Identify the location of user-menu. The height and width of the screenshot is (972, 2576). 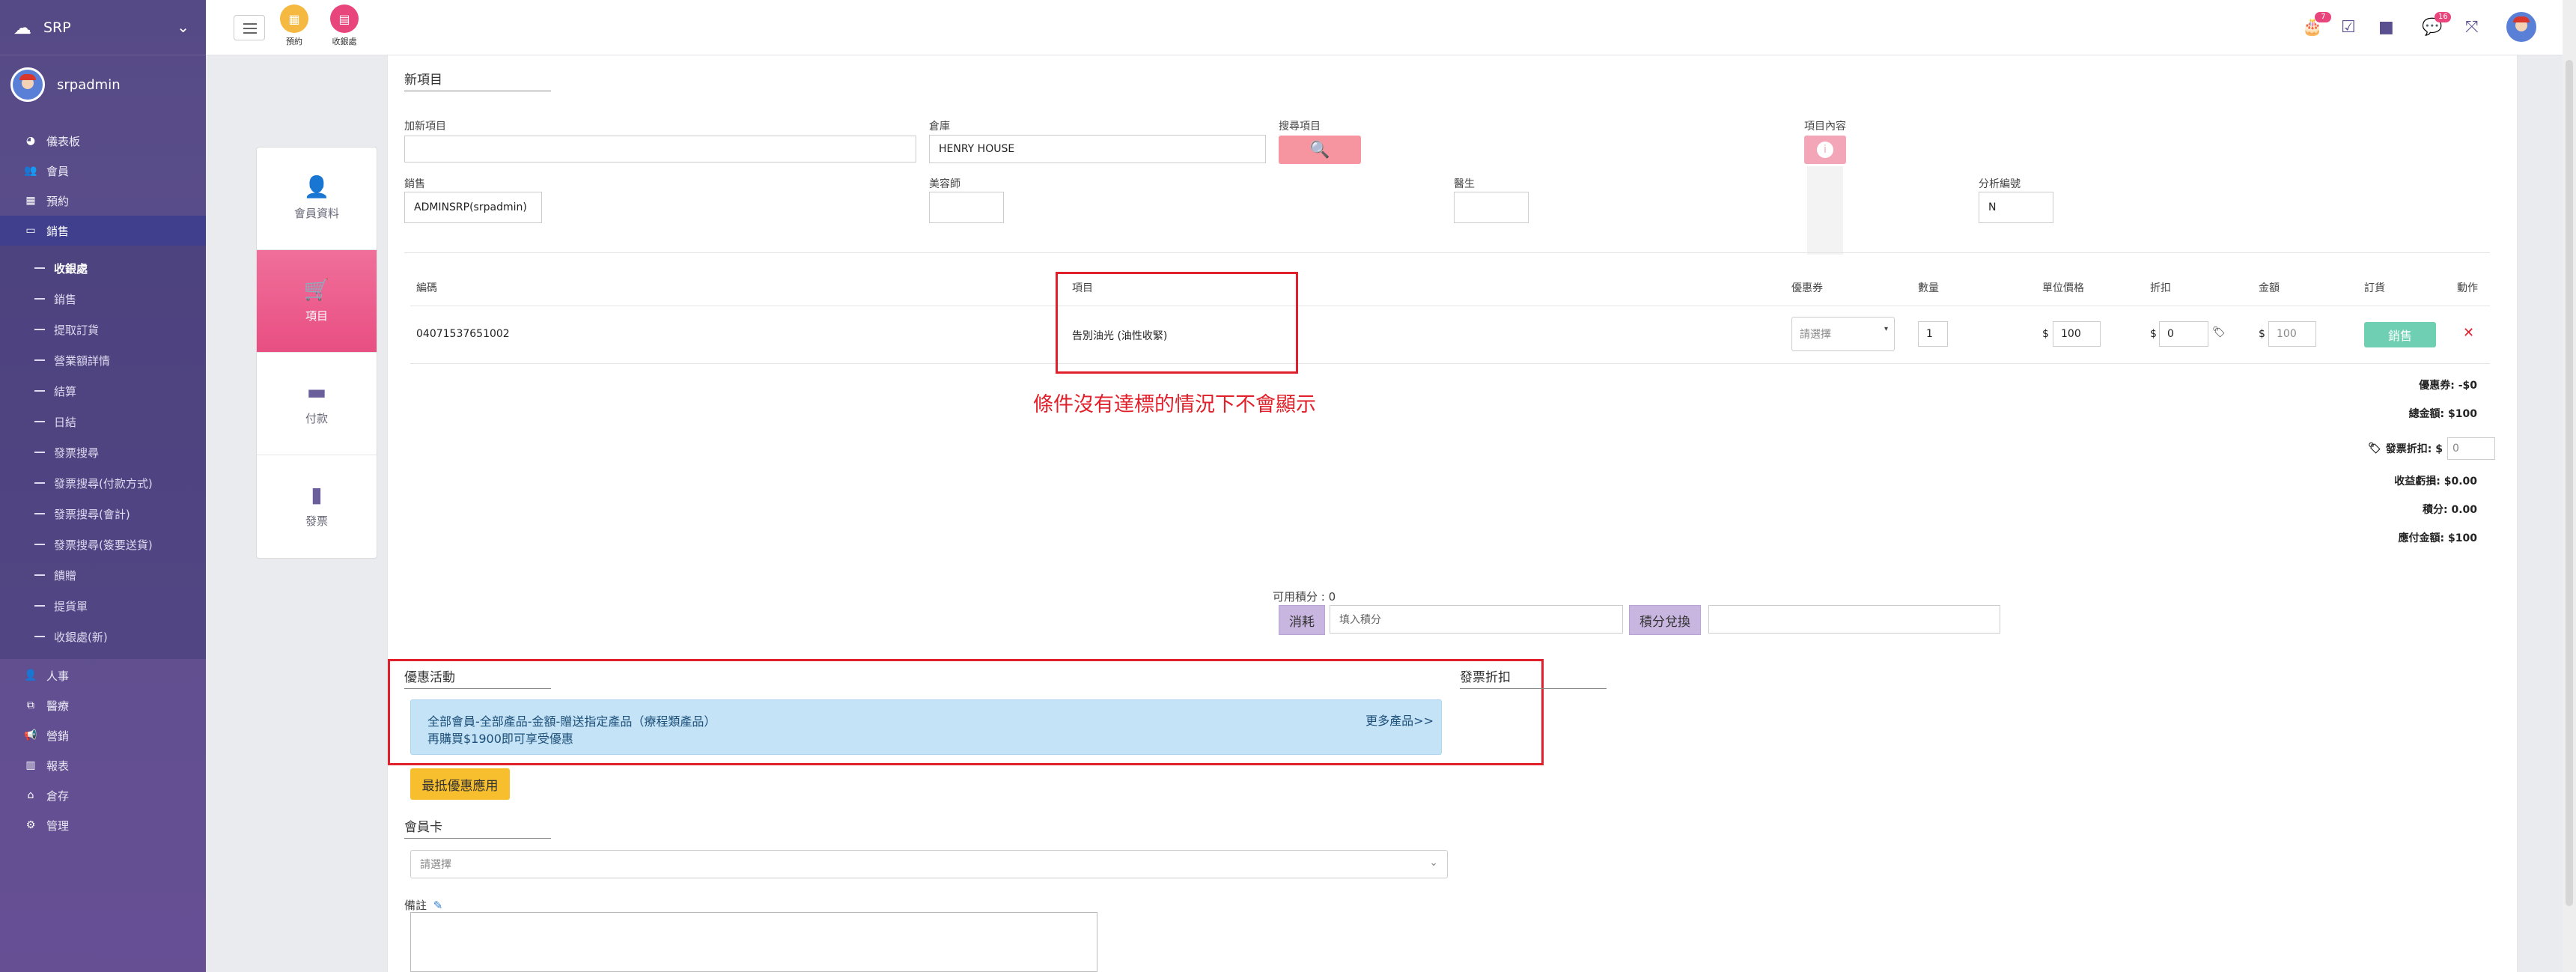
(2521, 27).